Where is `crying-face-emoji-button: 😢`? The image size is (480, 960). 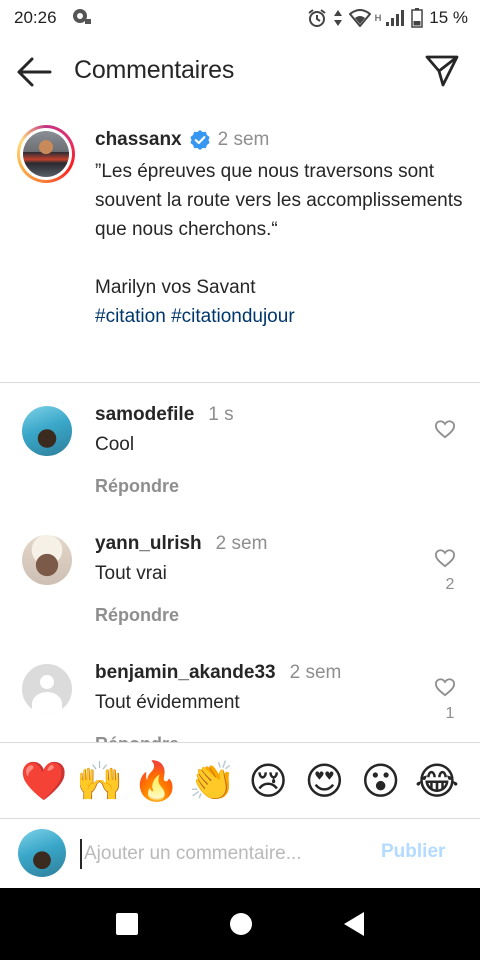
crying-face-emoji-button: 😢 is located at coordinates (268, 781).